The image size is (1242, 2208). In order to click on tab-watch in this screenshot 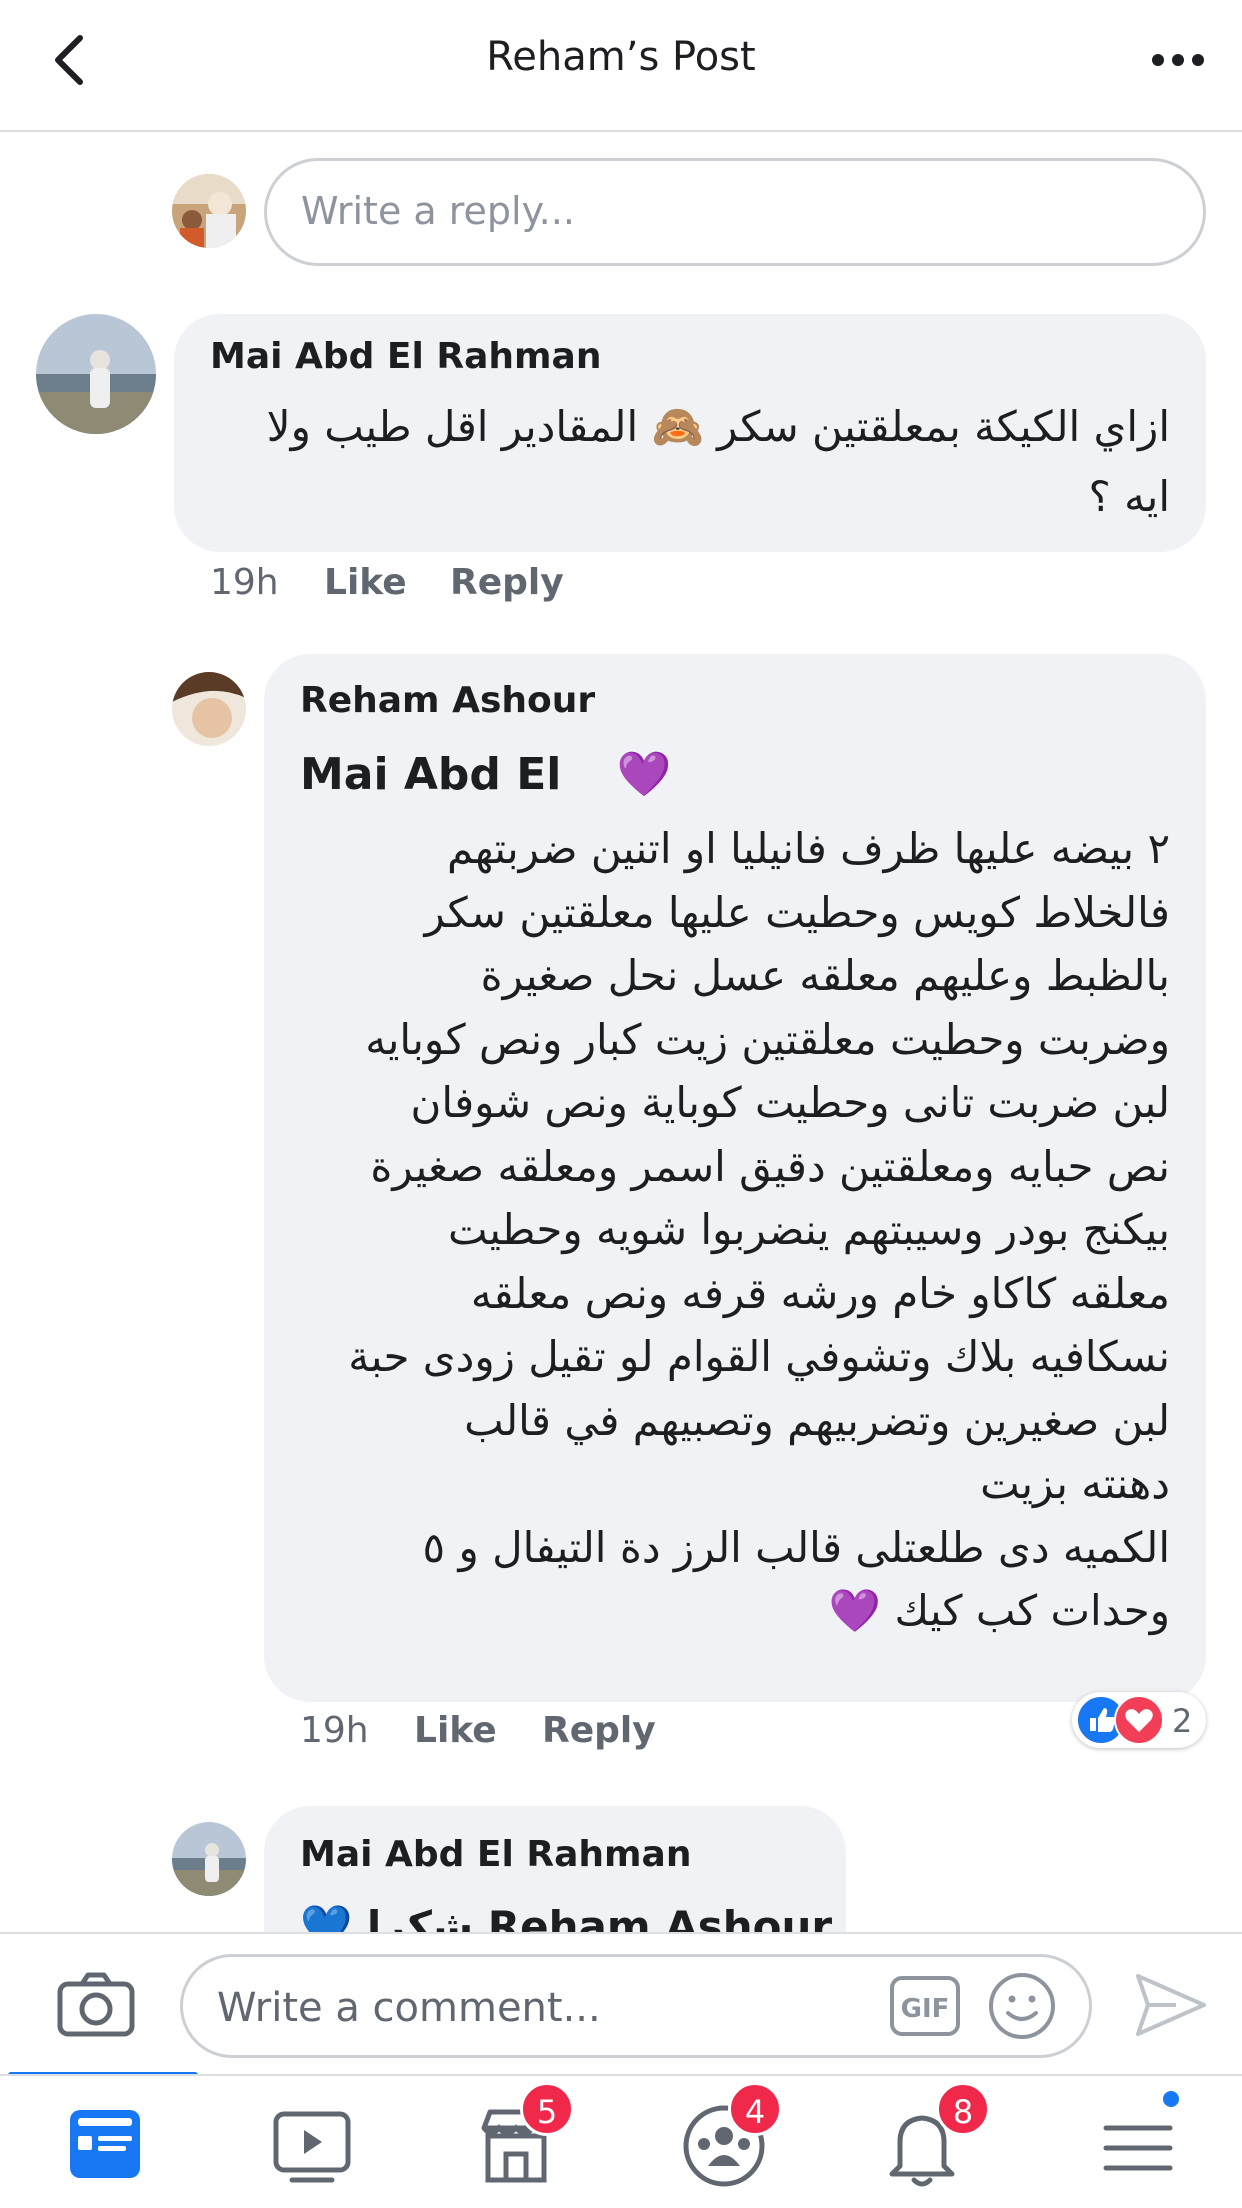, I will do `click(312, 2146)`.